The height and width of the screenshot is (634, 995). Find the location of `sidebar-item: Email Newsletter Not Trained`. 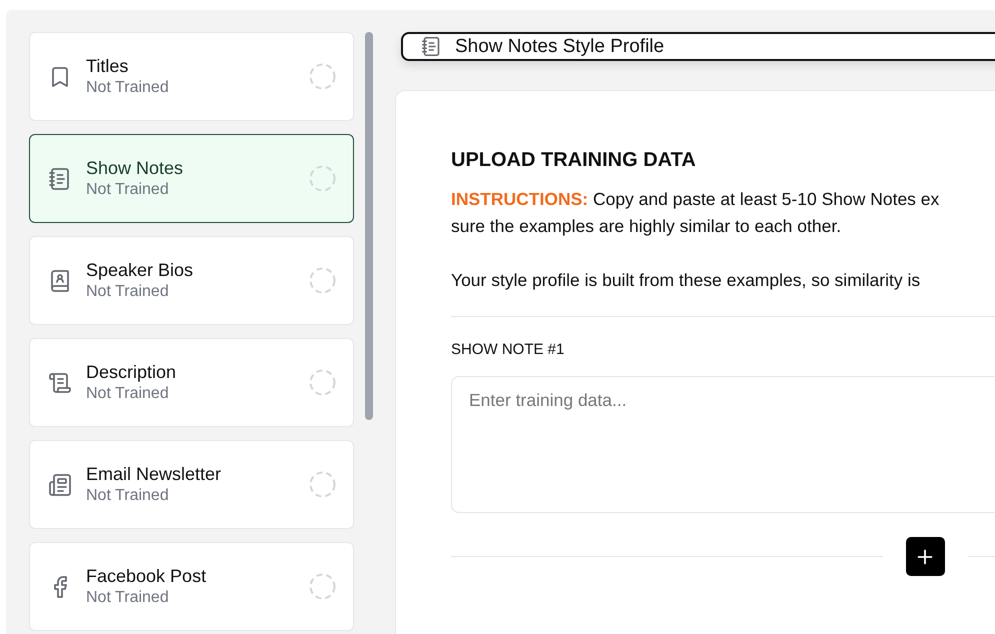

sidebar-item: Email Newsletter Not Trained is located at coordinates (191, 484).